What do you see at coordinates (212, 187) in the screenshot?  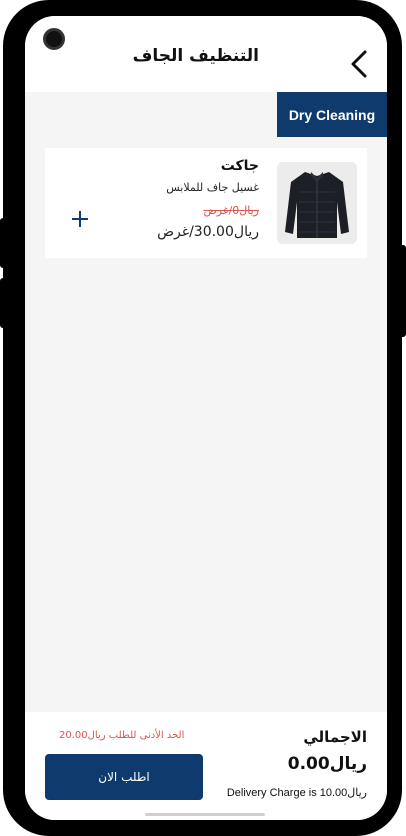 I see `product-description: غسيل جاف للملابس` at bounding box center [212, 187].